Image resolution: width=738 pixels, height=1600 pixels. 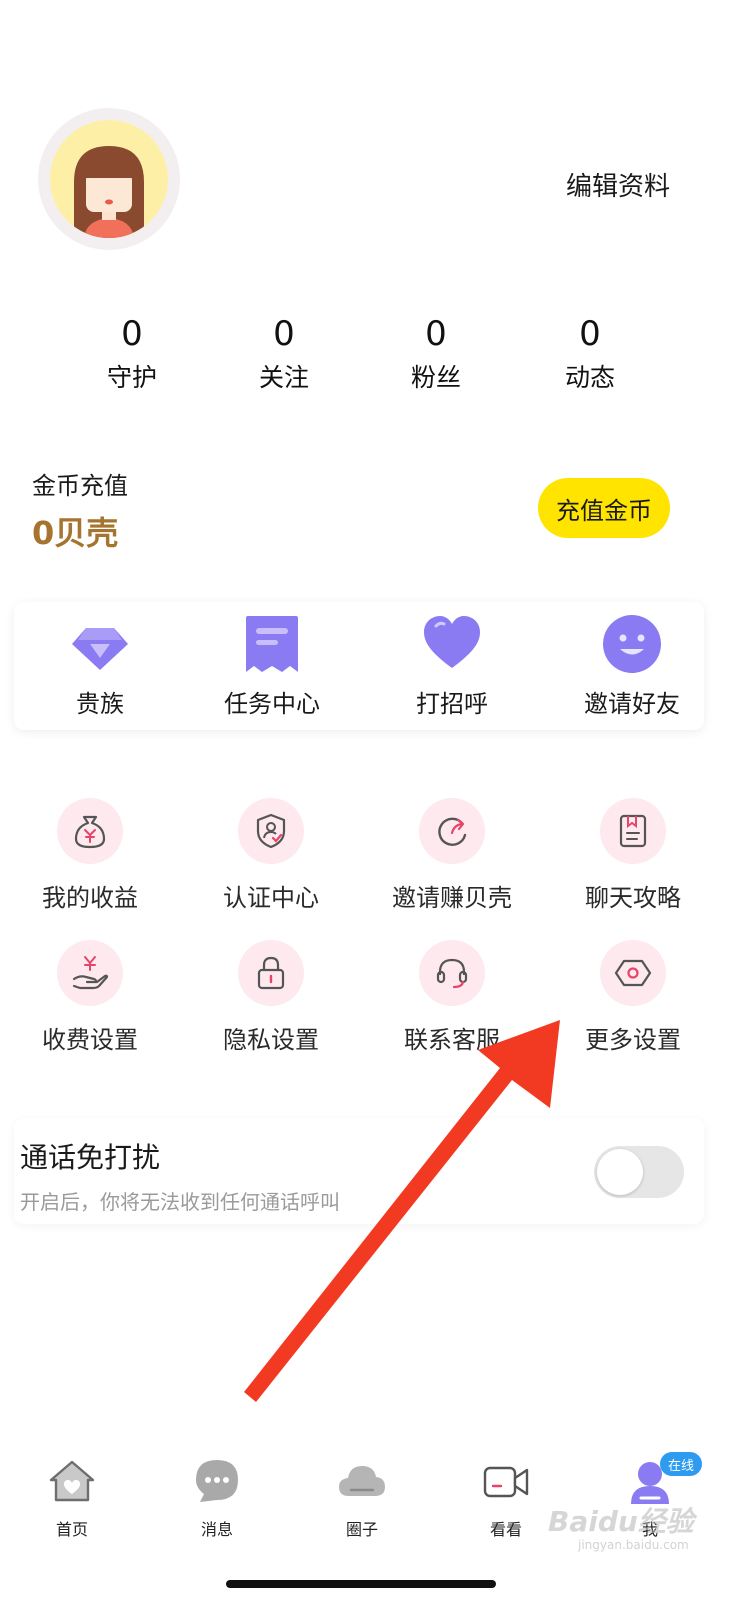 What do you see at coordinates (71, 1529) in the screenshot?
I see `tab-label: 首页` at bounding box center [71, 1529].